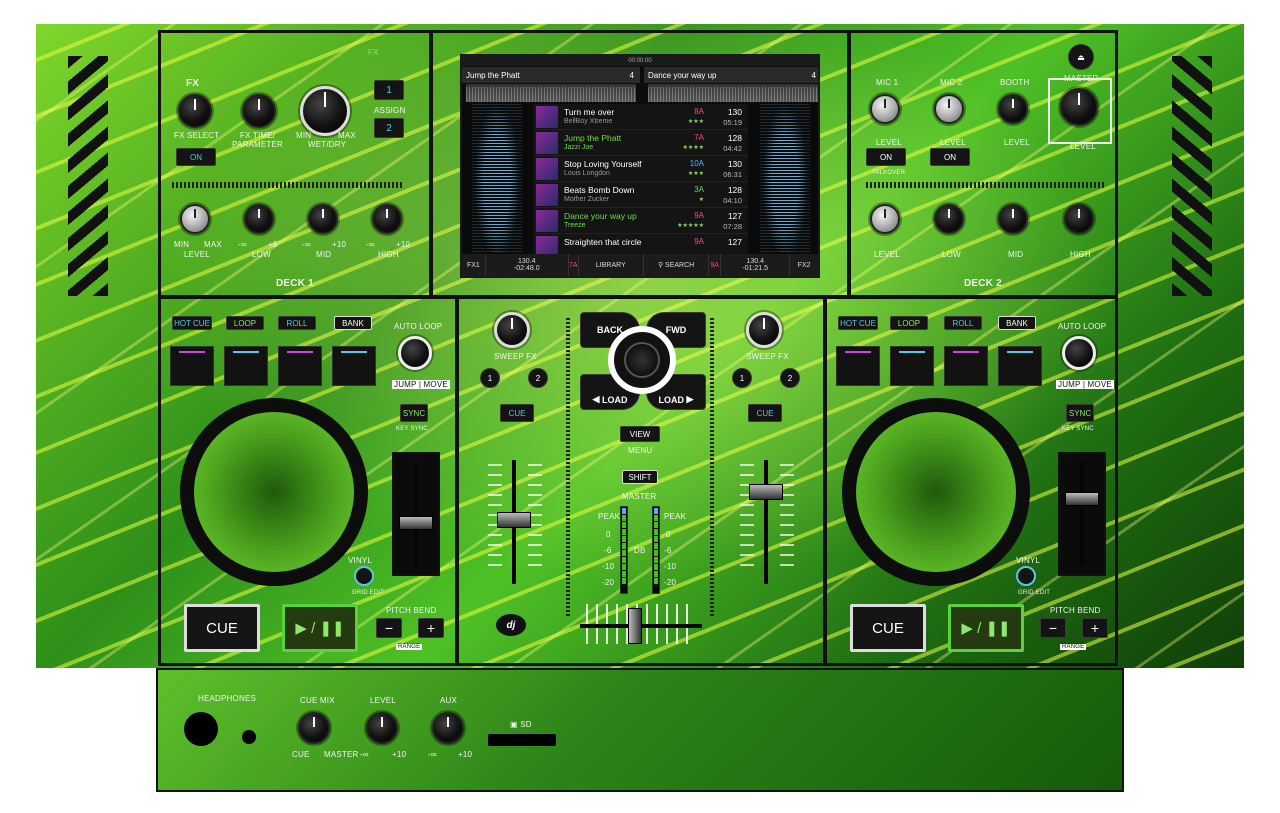  I want to click on deck1-mid-knob, so click(323, 219).